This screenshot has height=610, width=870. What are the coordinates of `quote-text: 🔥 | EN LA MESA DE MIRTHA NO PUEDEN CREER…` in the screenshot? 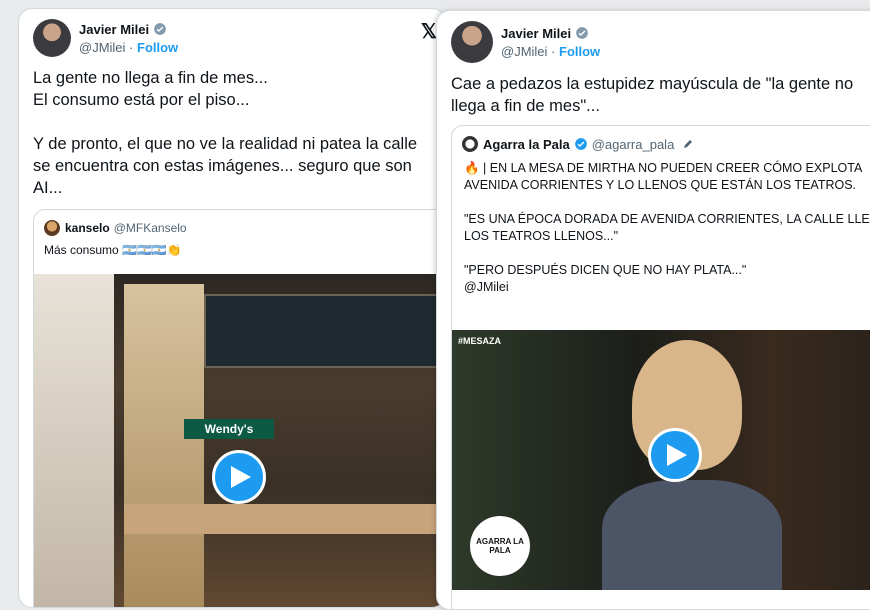 It's located at (667, 227).